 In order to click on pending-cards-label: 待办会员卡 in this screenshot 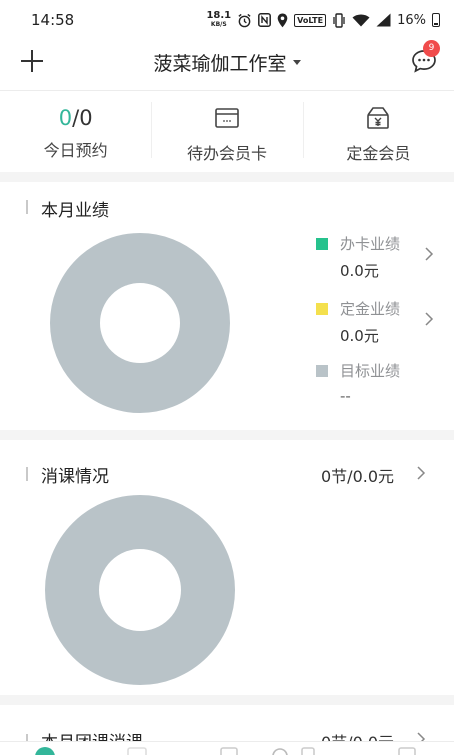, I will do `click(226, 153)`.